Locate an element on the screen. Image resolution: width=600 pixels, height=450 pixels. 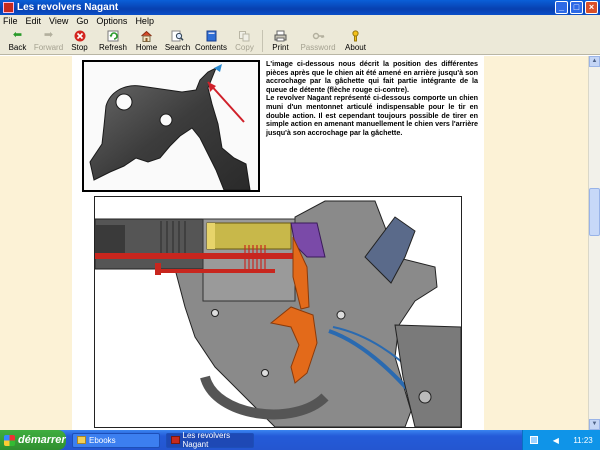
menu-help: Help is located at coordinates (144, 21).